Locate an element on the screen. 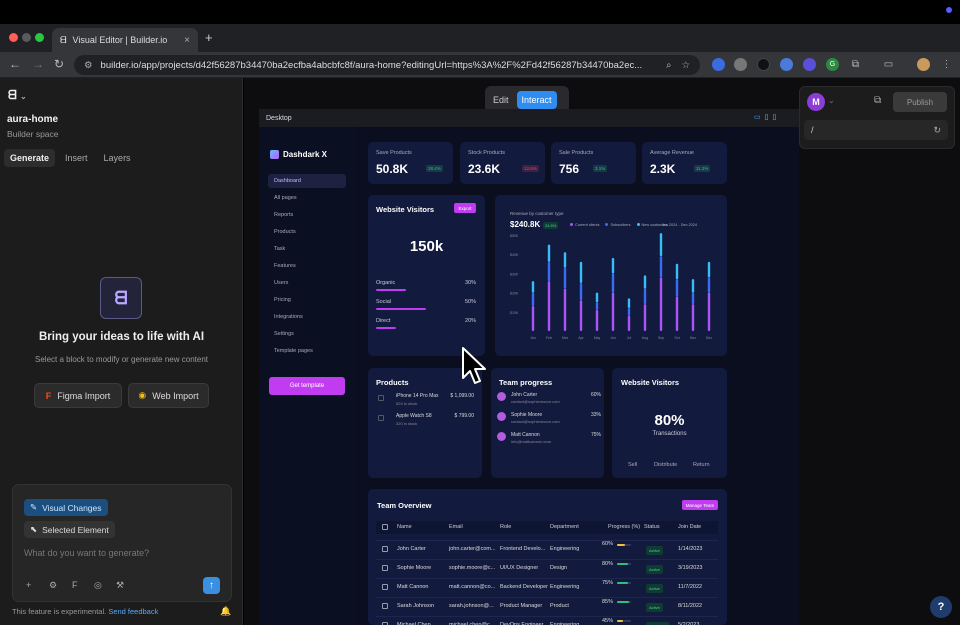 The image size is (960, 625). bar-current-clients-mar is located at coordinates (565, 309).